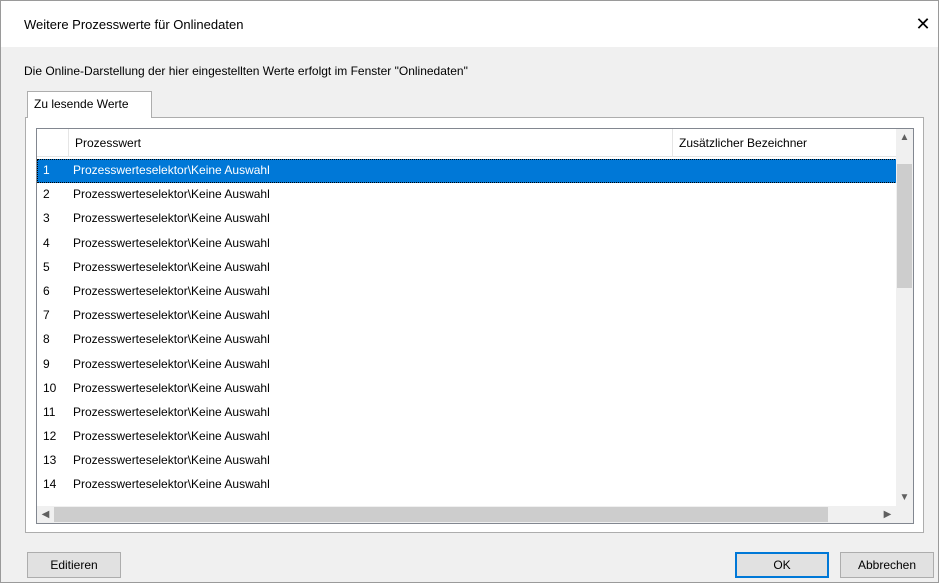 The width and height of the screenshot is (939, 583). What do you see at coordinates (904, 497) in the screenshot?
I see `scroll-down-icon: ▼` at bounding box center [904, 497].